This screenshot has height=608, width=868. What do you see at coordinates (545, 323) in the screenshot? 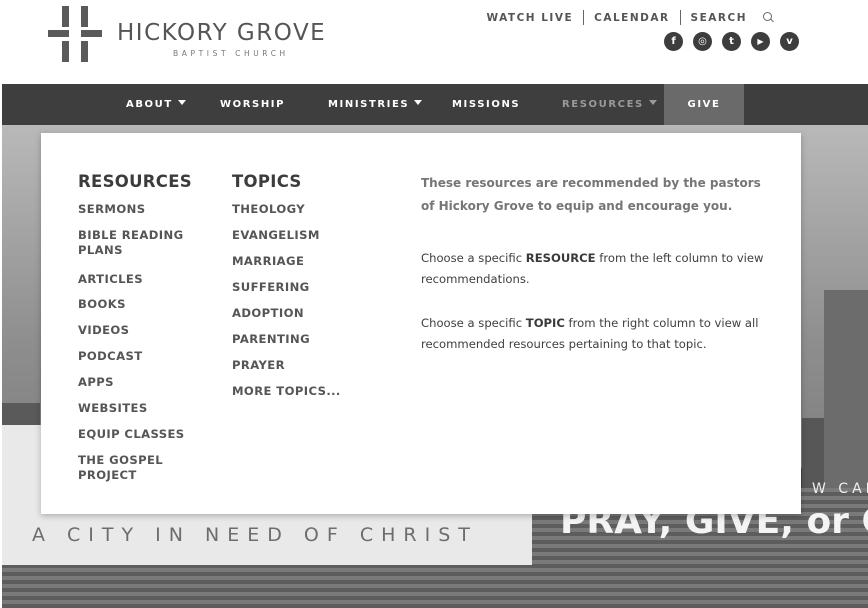
I see `topic-hint-bold: TOPIC` at bounding box center [545, 323].